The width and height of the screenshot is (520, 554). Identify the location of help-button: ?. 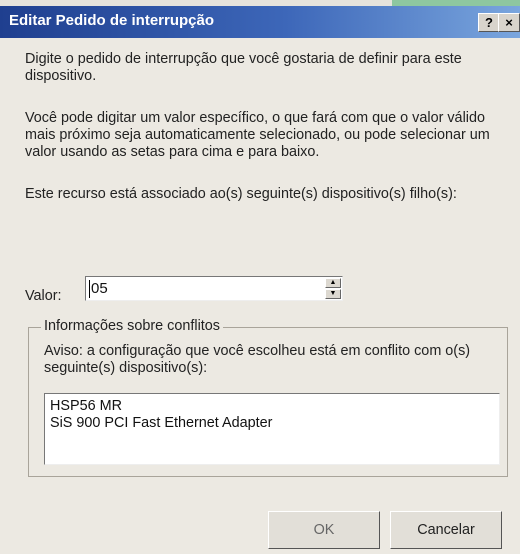
(489, 22).